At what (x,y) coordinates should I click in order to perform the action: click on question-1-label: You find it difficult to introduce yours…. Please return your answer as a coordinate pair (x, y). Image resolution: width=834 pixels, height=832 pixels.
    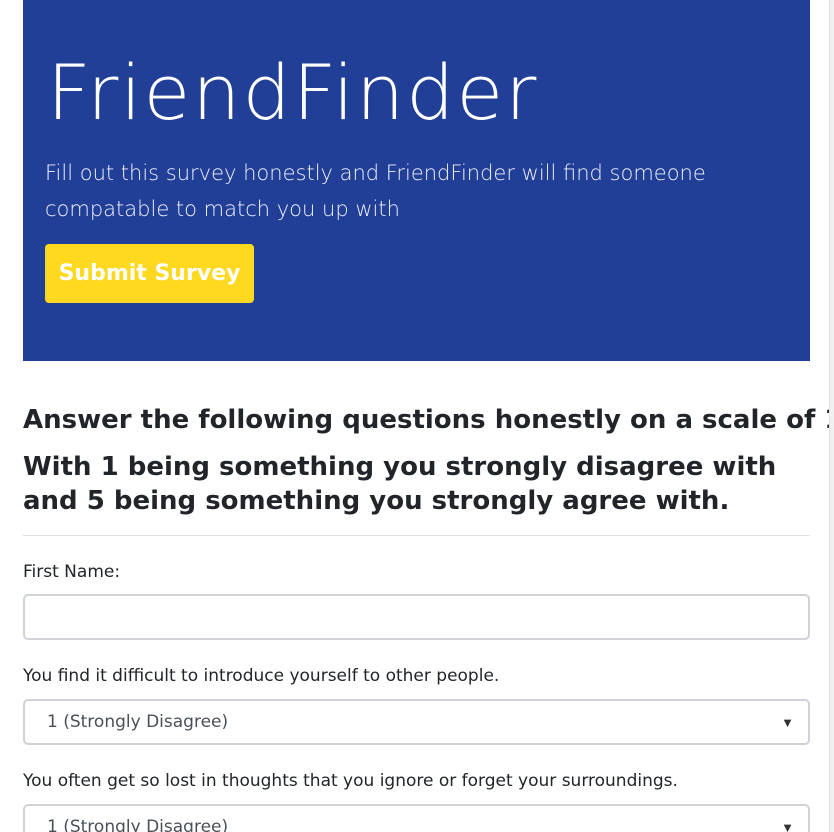
    Looking at the image, I should click on (261, 676).